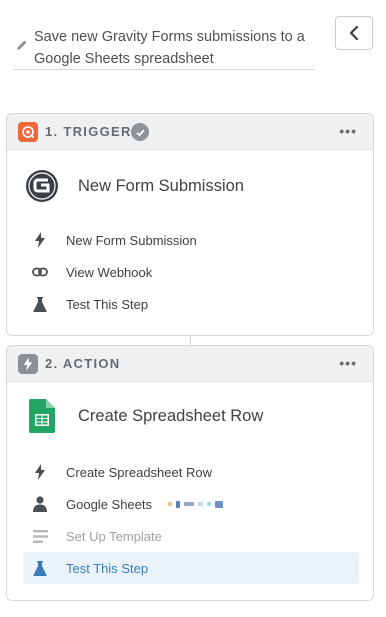 The height and width of the screenshot is (617, 386). What do you see at coordinates (191, 536) in the screenshot?
I see `action-item-template: Set Up Template` at bounding box center [191, 536].